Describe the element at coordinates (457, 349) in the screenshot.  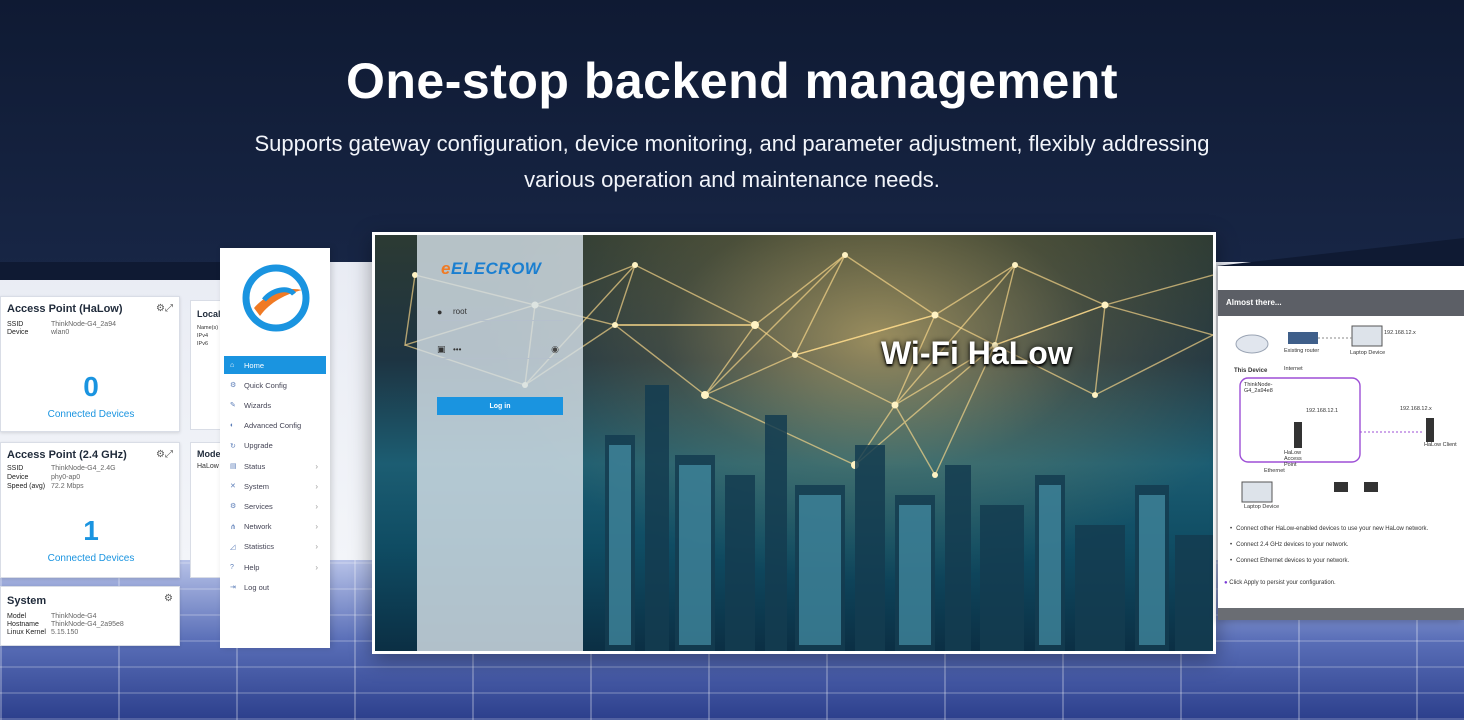
I see `password-value: •••` at that location.